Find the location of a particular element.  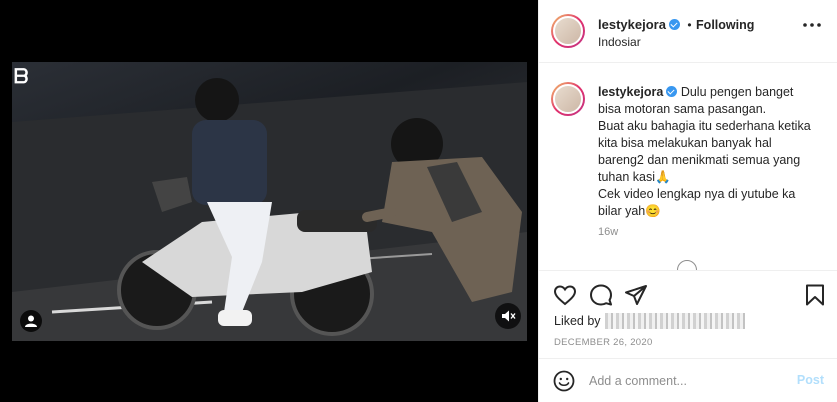

location-link: Indosiar is located at coordinates (619, 42).